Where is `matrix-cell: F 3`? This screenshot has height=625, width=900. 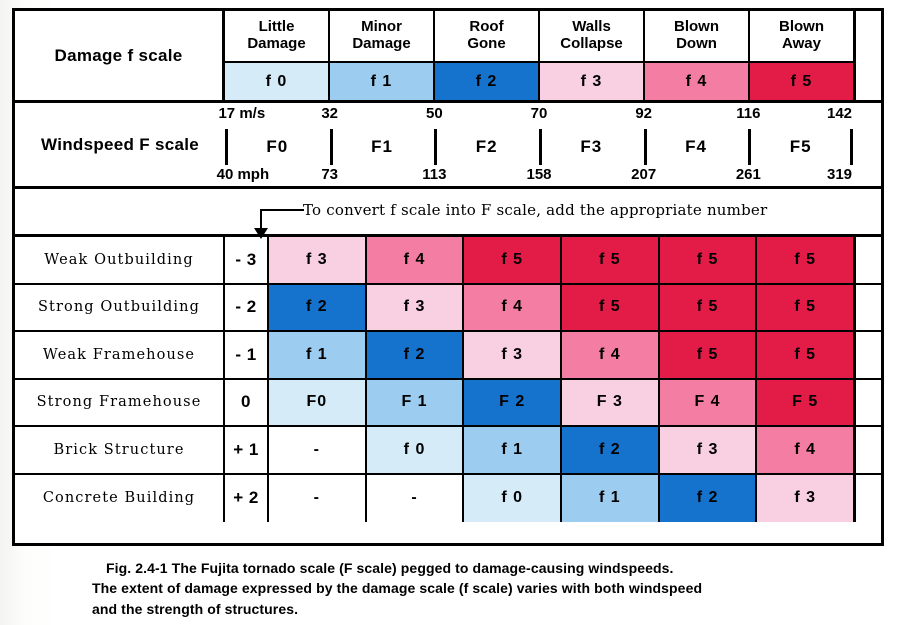
matrix-cell: F 3 is located at coordinates (611, 402).